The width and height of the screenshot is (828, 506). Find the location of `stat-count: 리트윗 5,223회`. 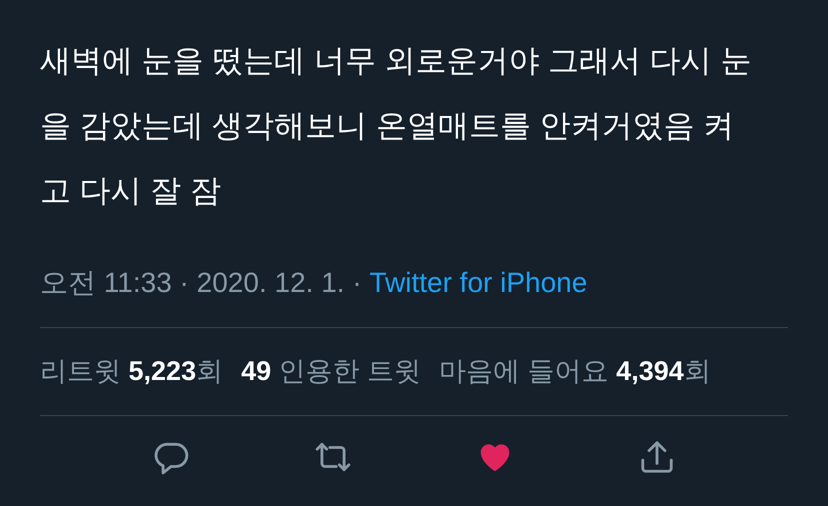

stat-count: 리트윗 5,223회 is located at coordinates (132, 371).